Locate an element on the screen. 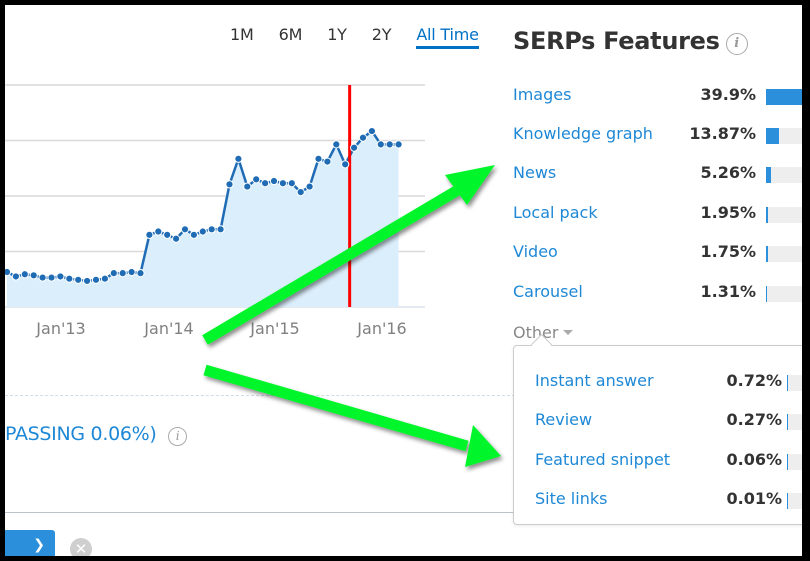 This screenshot has height=561, width=810. passing-note: PASSING 0.06%) i is located at coordinates (96, 434).